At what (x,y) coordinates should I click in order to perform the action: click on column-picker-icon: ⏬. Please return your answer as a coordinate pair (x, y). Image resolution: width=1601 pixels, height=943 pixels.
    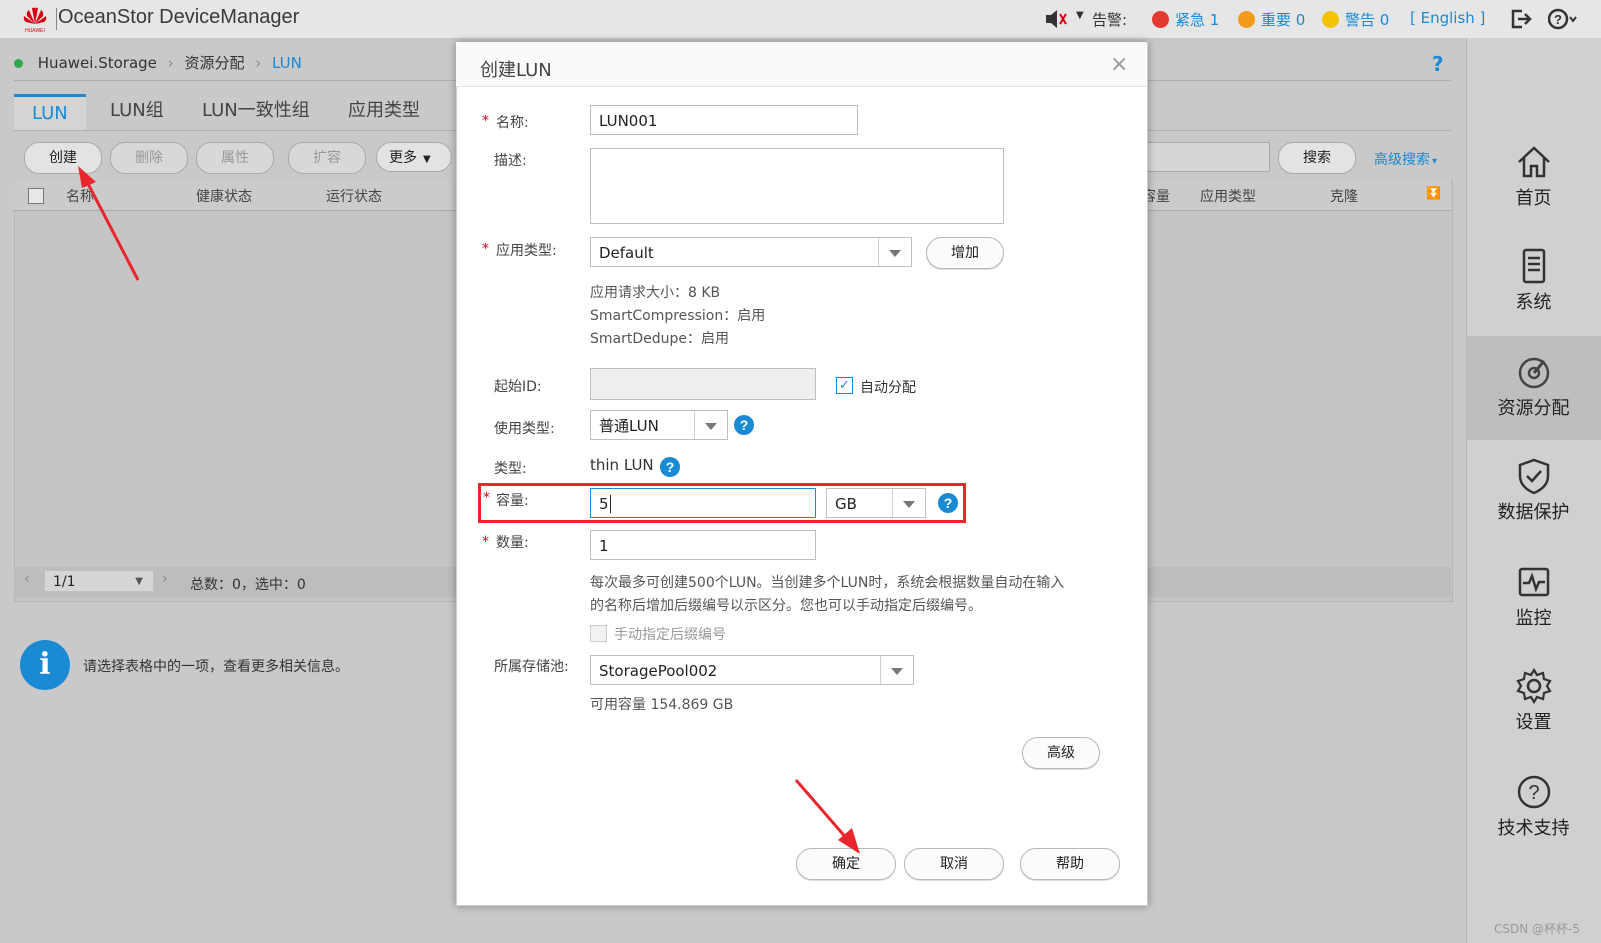
    Looking at the image, I should click on (1433, 193).